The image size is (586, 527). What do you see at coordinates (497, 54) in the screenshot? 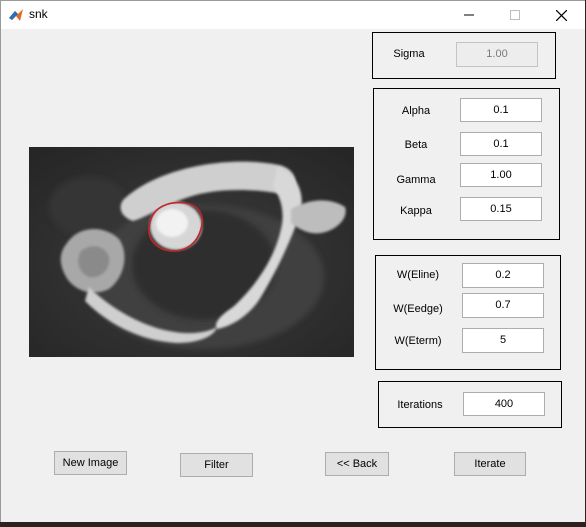
I see `sigma-field: 1.00` at bounding box center [497, 54].